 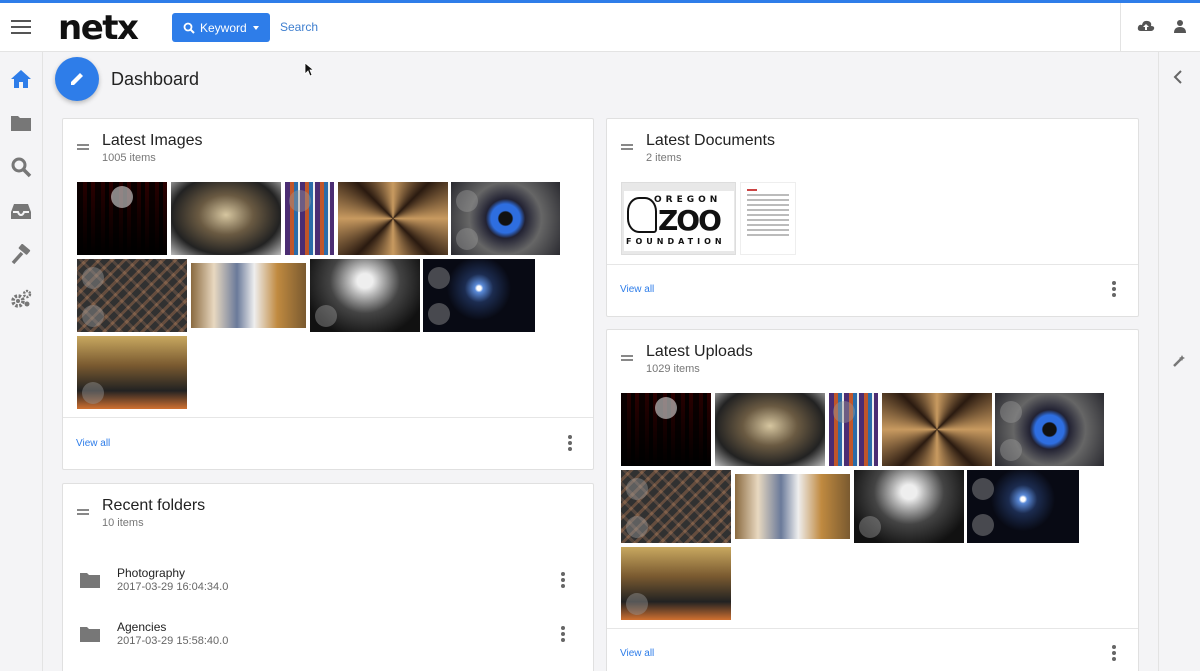 I want to click on document-thumbnail: OREGON ZOO FOUNDATION, so click(x=678, y=218).